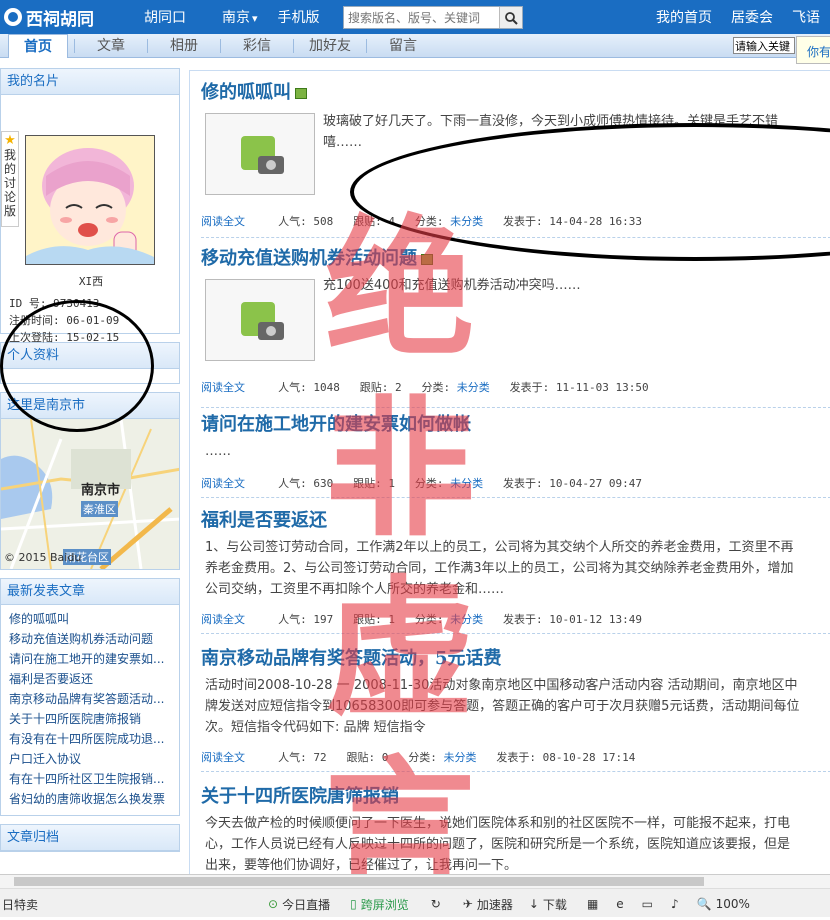 The height and width of the screenshot is (920, 830). I want to click on article-title: 南京移动品牌有奖答题活动，5元话费, so click(515, 659).